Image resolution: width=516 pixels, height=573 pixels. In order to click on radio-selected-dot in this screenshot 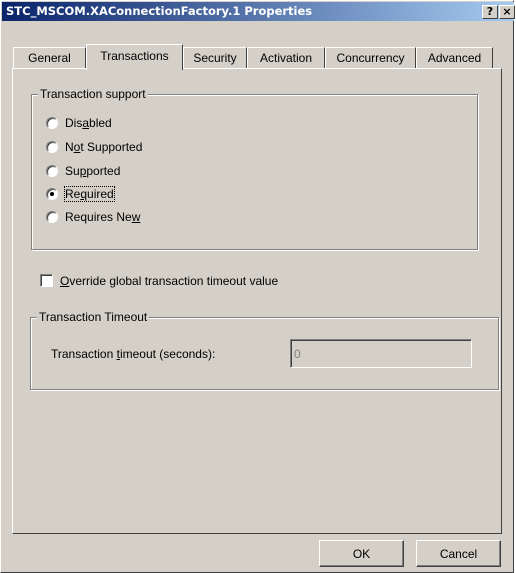, I will do `click(52, 194)`.